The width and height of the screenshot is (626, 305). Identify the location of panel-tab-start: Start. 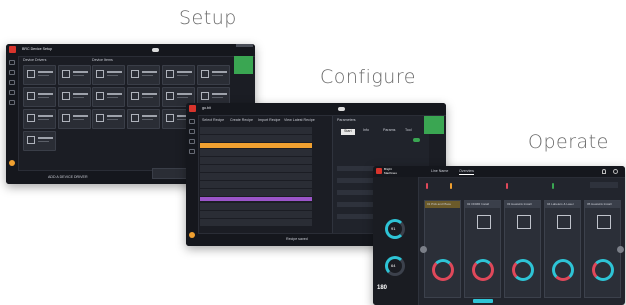
(348, 132).